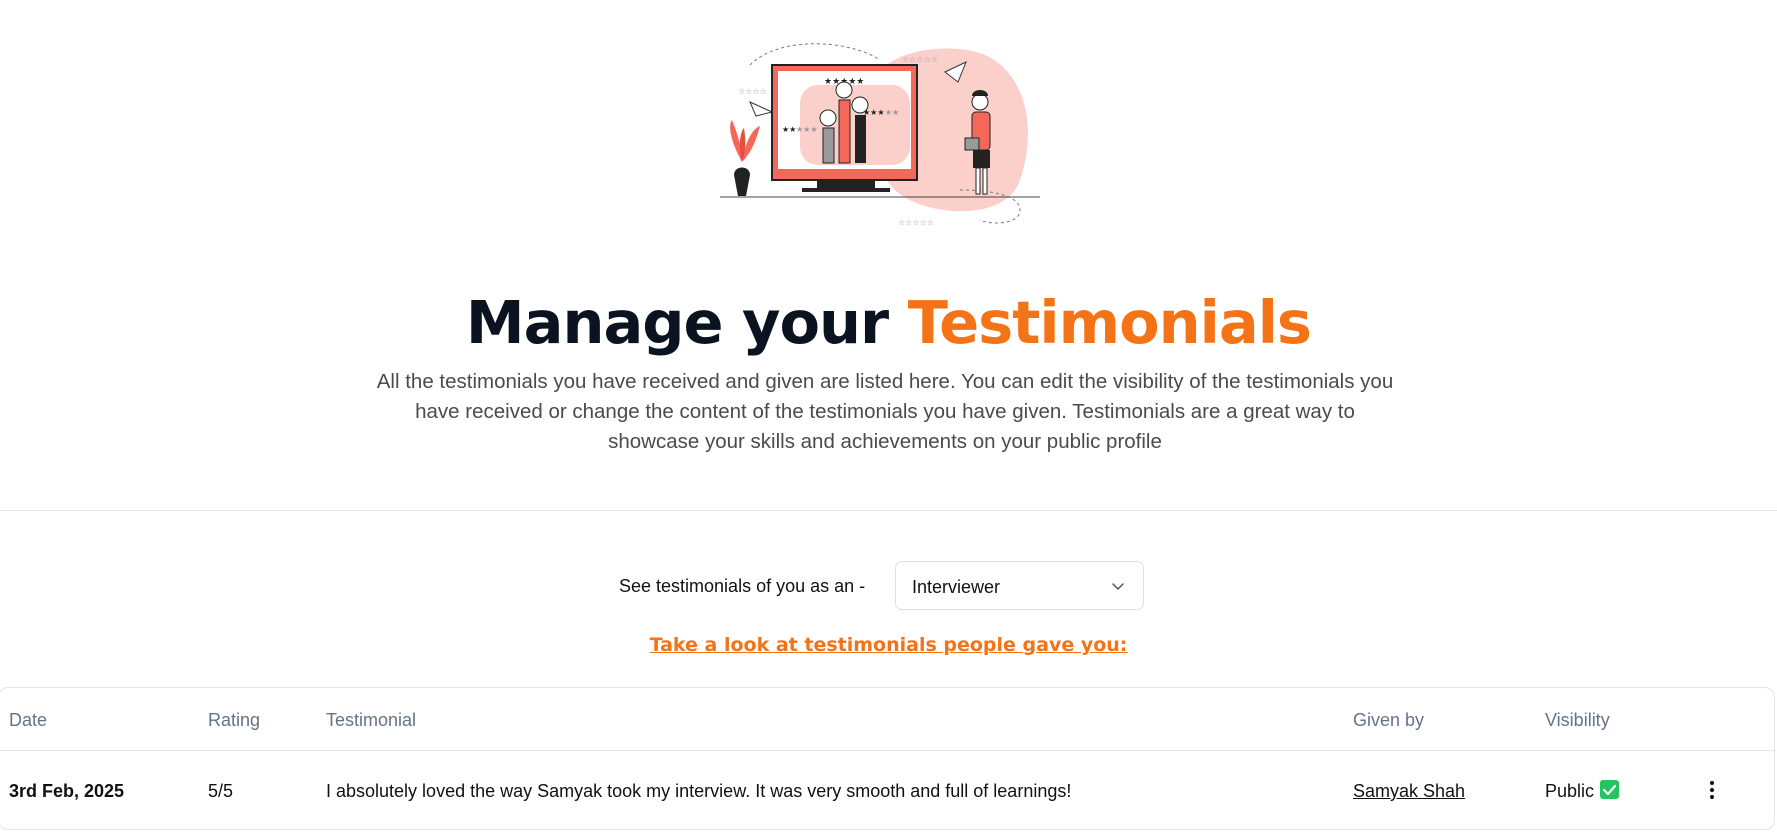  I want to click on chevron-down-icon, so click(1118, 586).